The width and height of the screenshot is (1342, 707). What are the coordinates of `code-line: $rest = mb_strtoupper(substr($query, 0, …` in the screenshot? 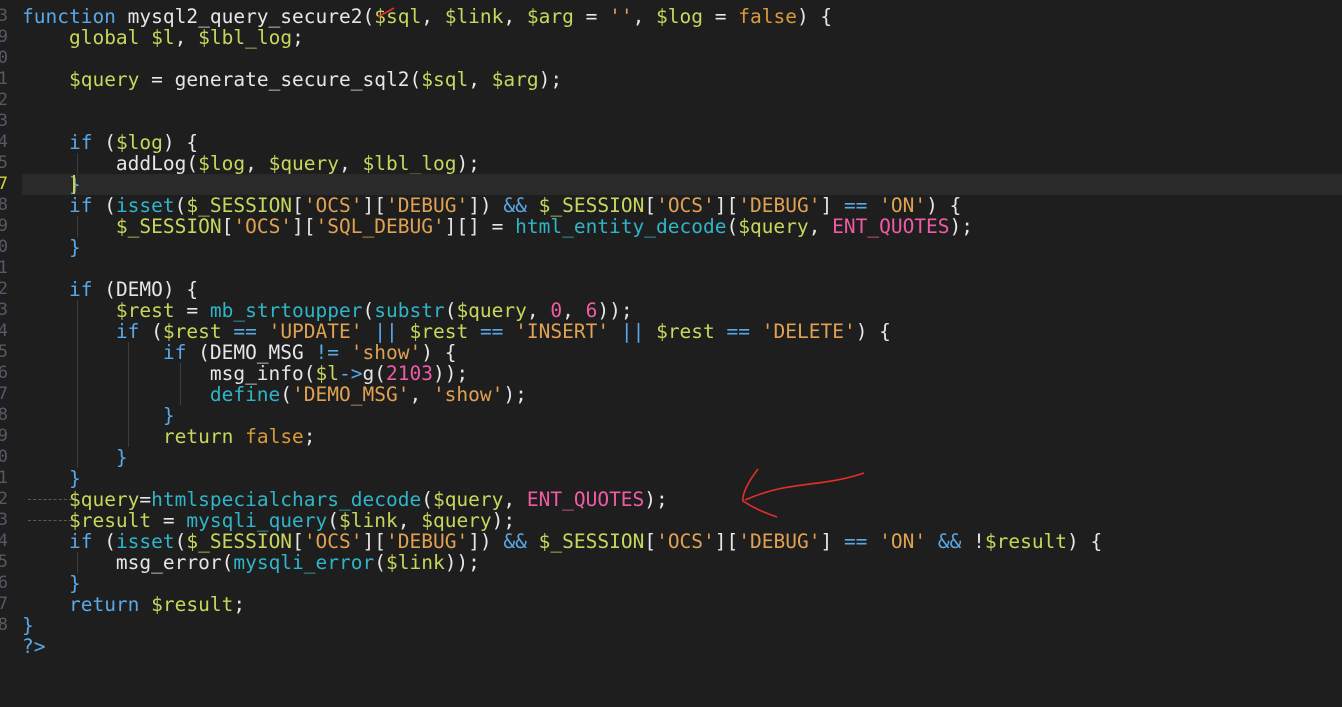 It's located at (682, 310).